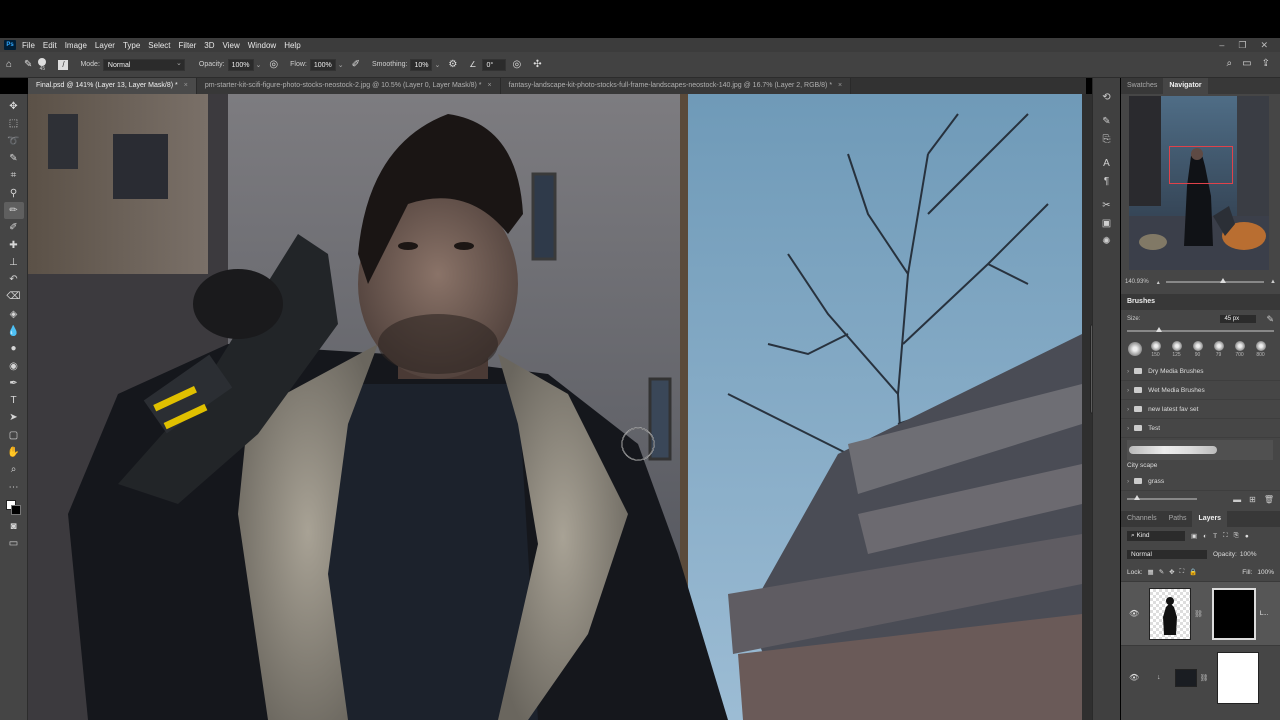 The image size is (1280, 720). What do you see at coordinates (1200, 481) in the screenshot?
I see `brush-folder: › grass` at bounding box center [1200, 481].